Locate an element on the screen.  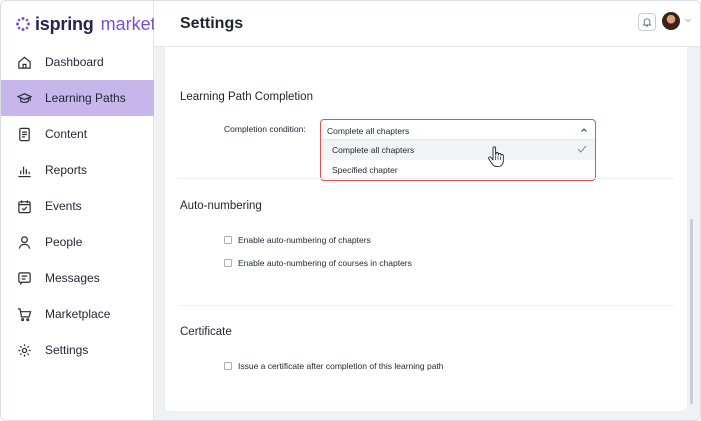
sidebar-item-reports: Reports is located at coordinates (77, 170).